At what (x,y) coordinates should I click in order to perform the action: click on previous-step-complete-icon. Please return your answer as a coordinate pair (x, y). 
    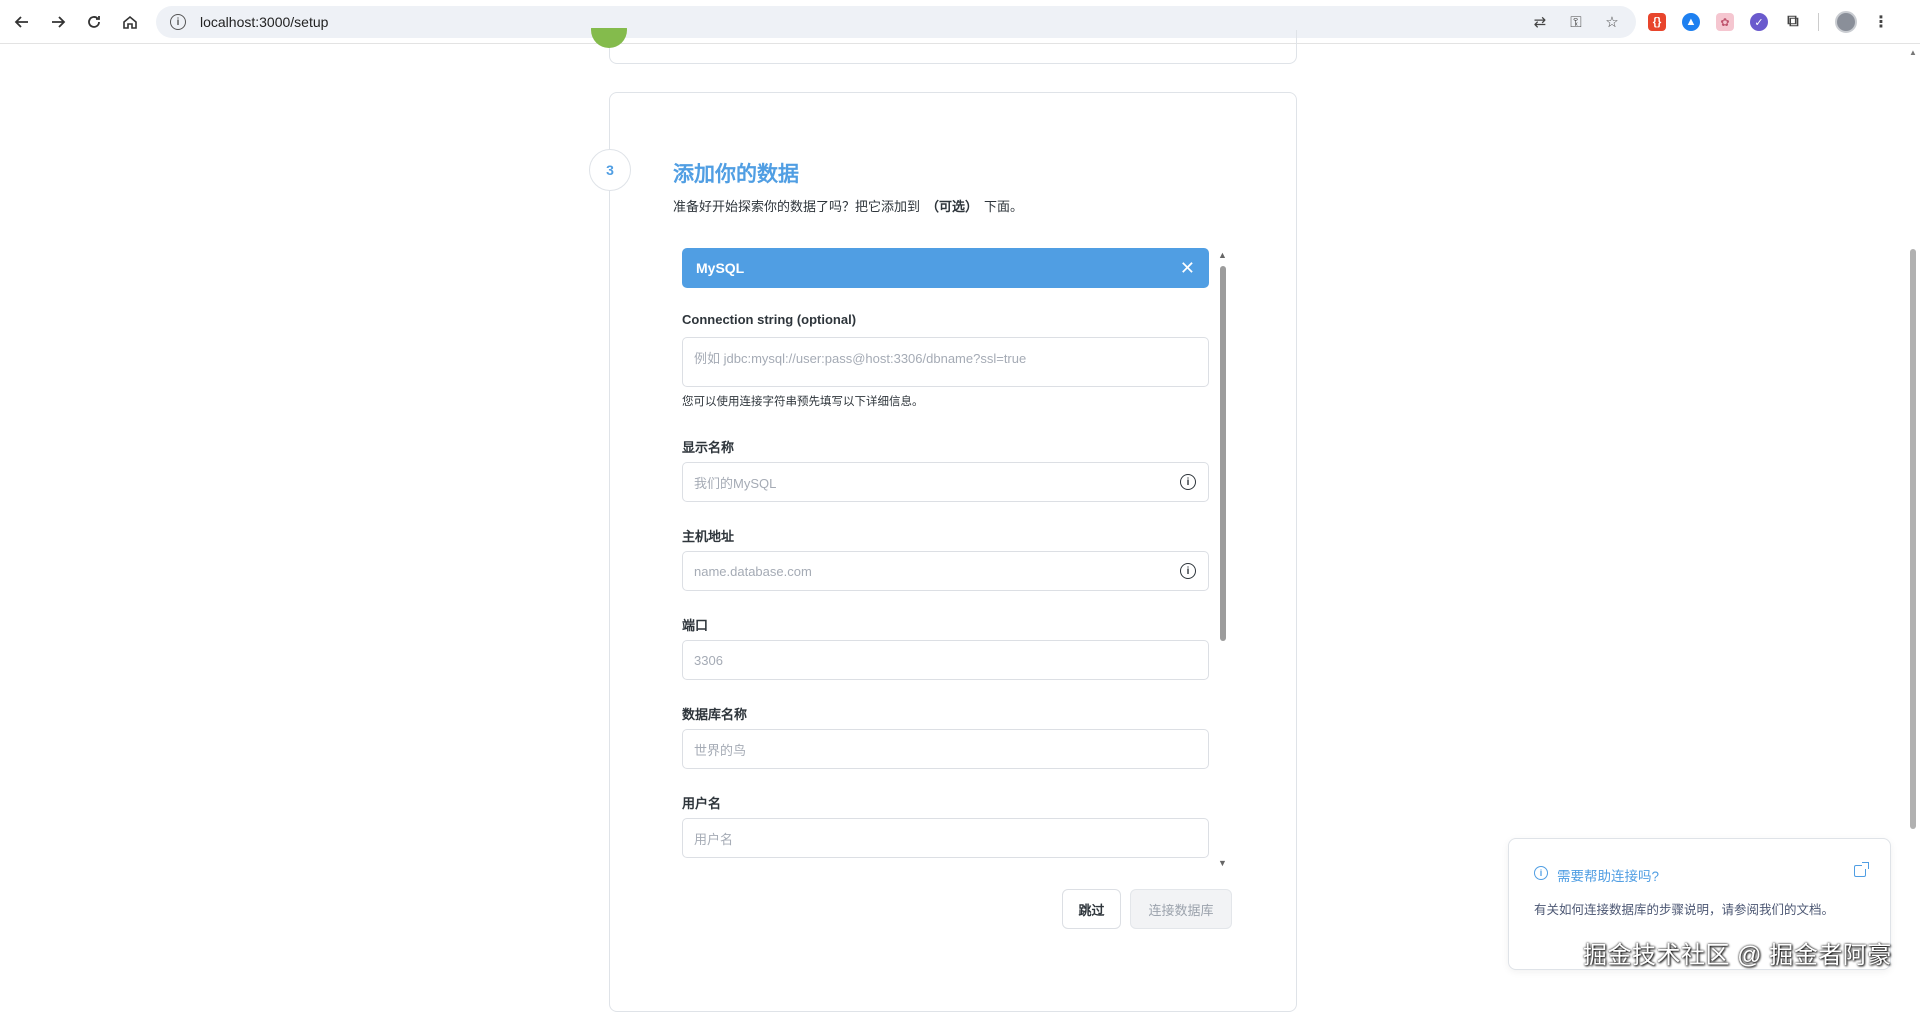
    Looking at the image, I should click on (609, 39).